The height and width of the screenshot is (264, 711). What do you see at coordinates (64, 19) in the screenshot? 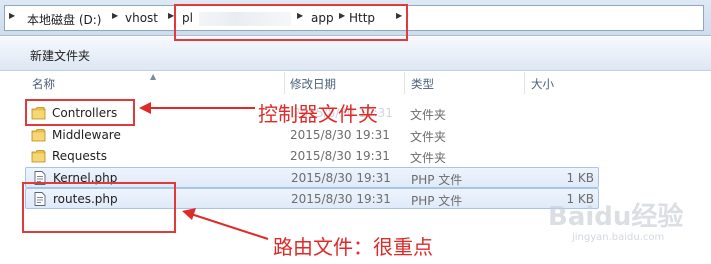
I see `breadcrumb-item-drive: 本地磁盘 (D:)` at bounding box center [64, 19].